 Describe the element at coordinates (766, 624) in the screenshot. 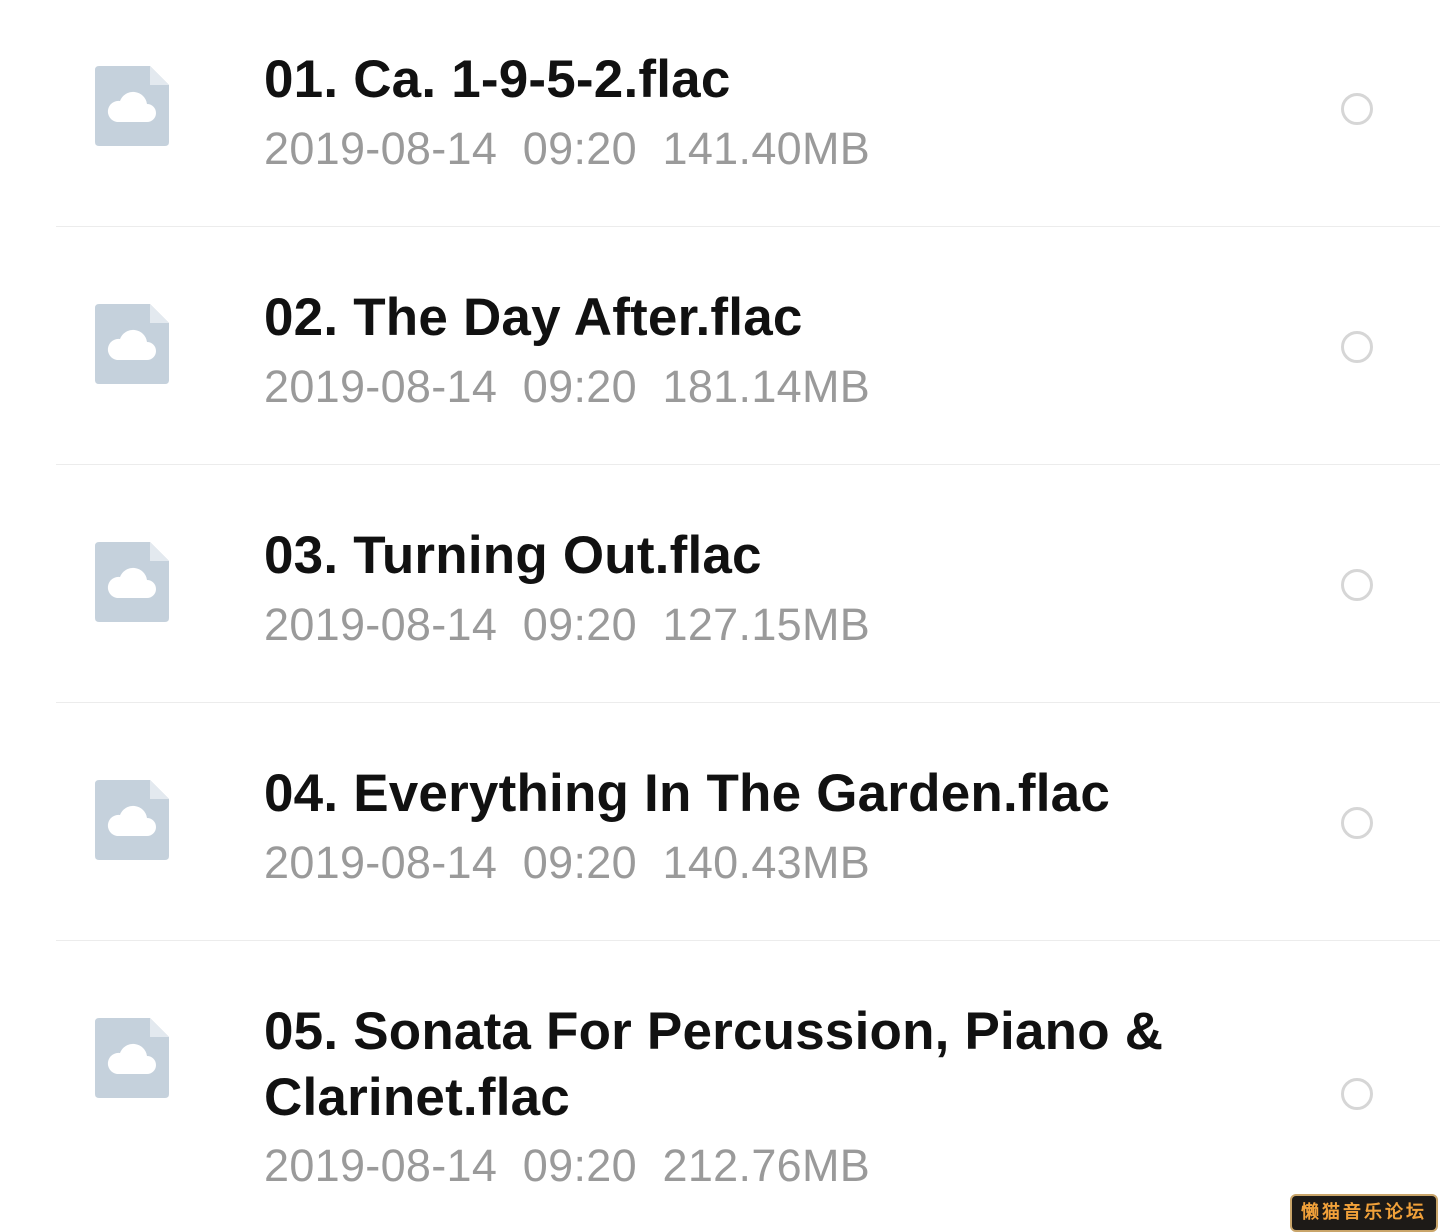

I see `file-size: 127.15MB` at that location.